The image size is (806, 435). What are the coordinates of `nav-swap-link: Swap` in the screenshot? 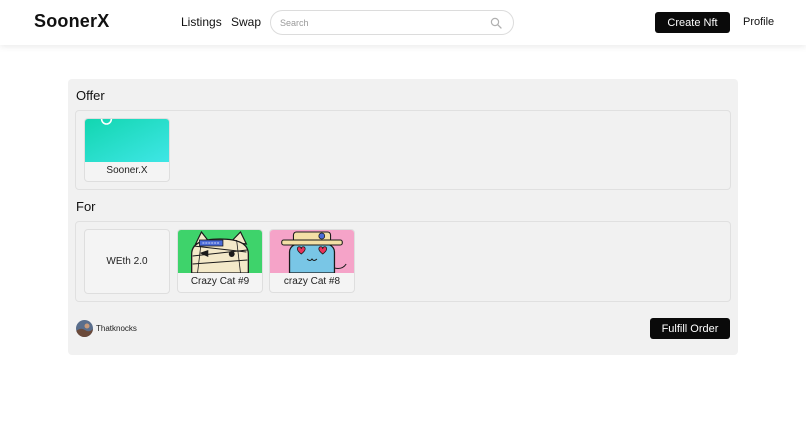 It's located at (246, 22).